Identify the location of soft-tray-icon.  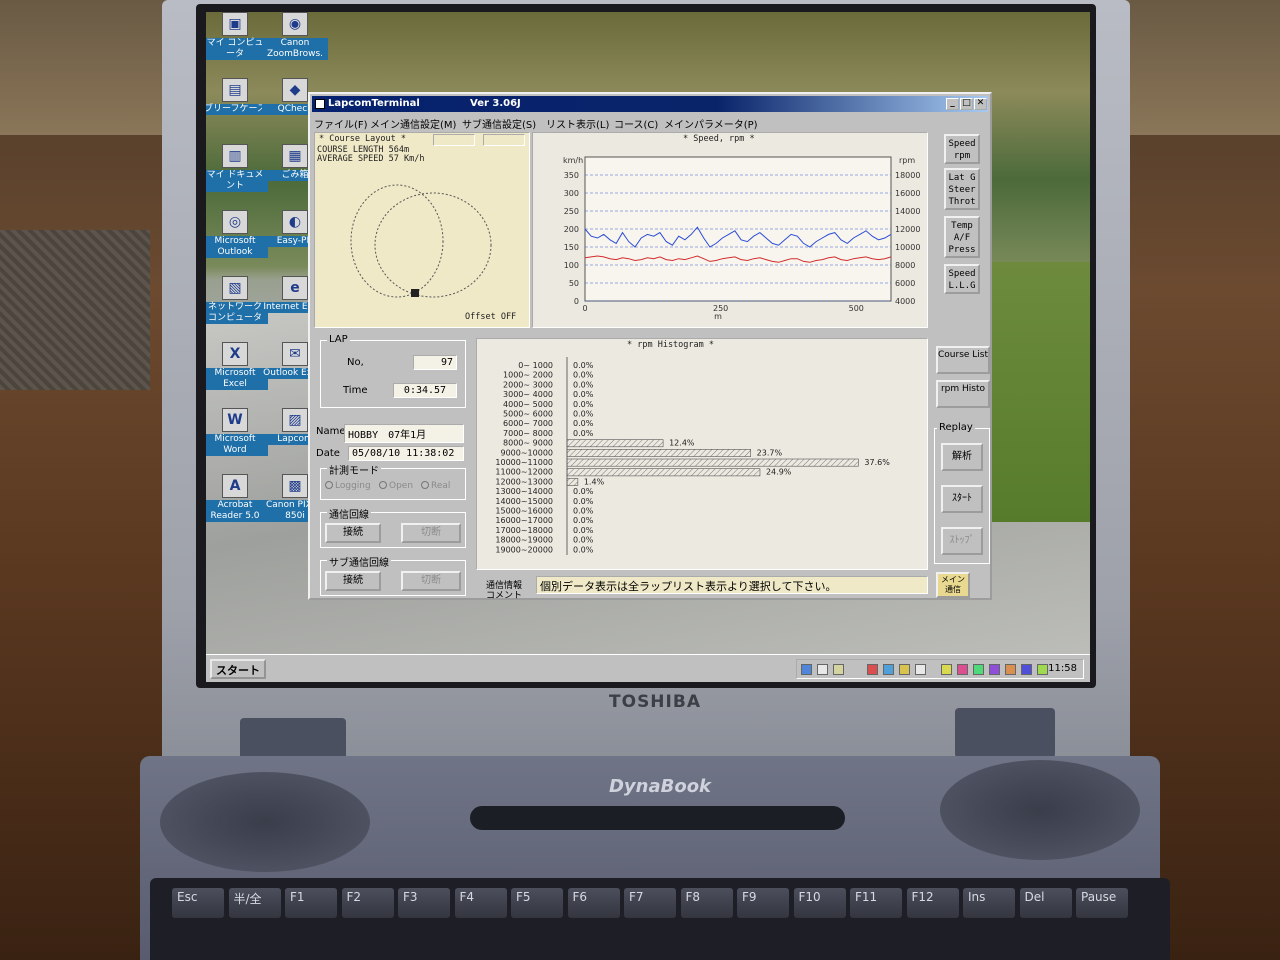
(946, 669).